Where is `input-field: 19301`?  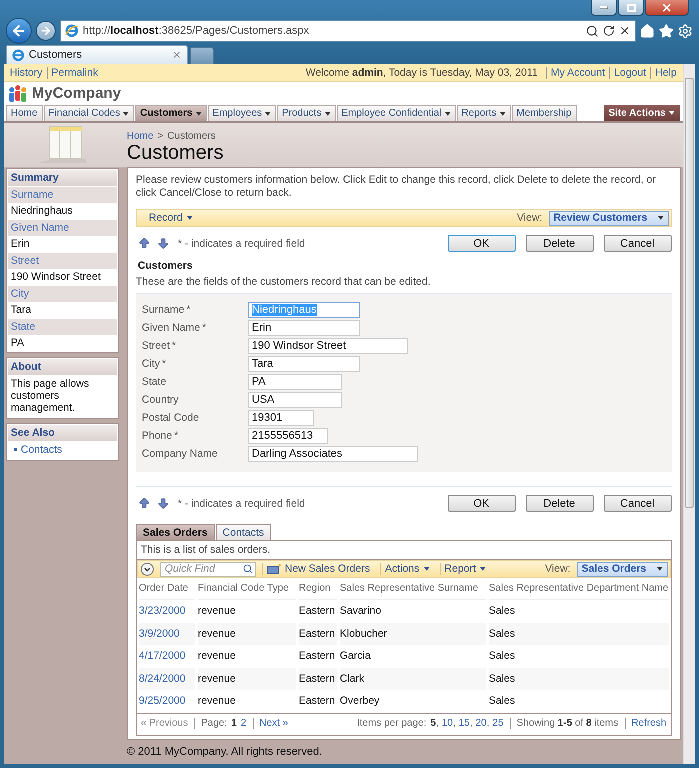 input-field: 19301 is located at coordinates (281, 418).